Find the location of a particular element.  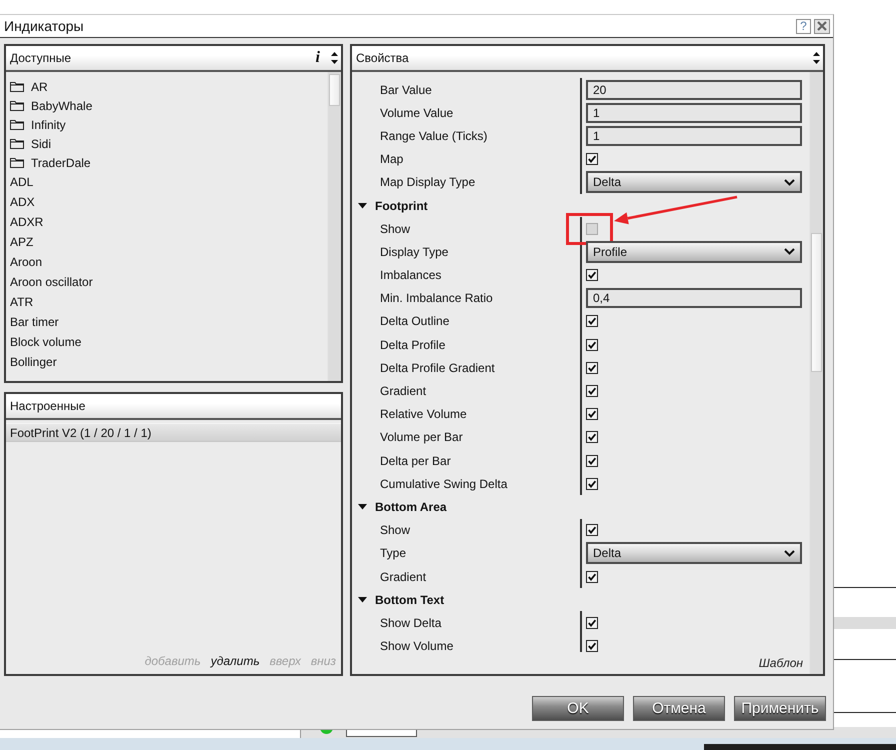

property-label: Delta Outline is located at coordinates (415, 321).